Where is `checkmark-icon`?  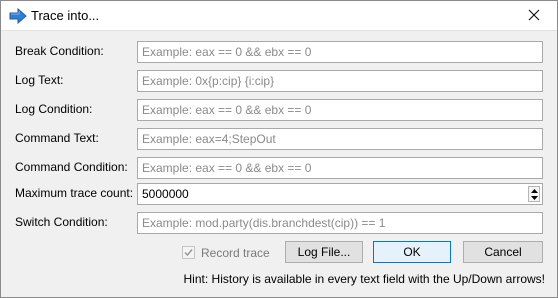
checkmark-icon is located at coordinates (188, 253).